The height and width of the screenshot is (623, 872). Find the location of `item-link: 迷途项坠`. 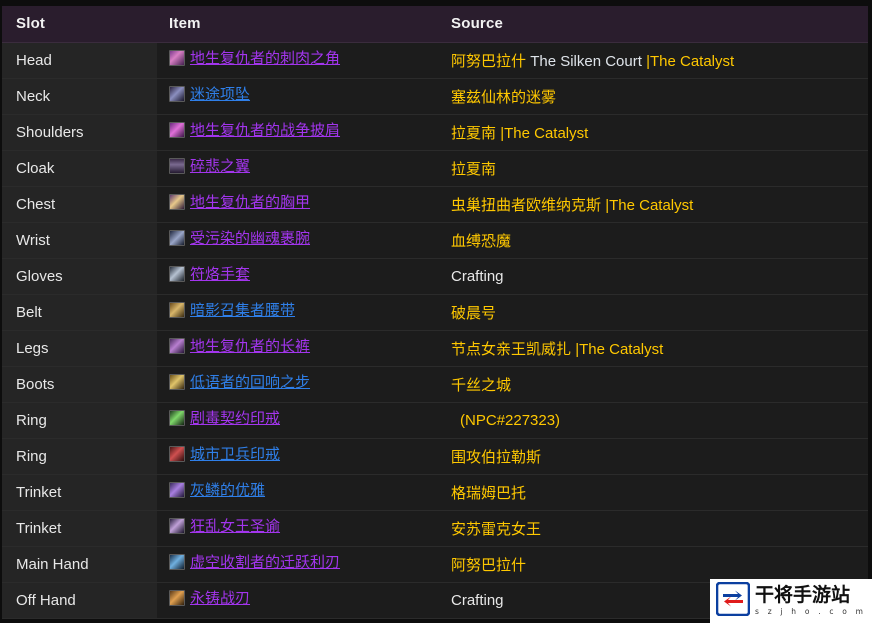

item-link: 迷途项坠 is located at coordinates (209, 94).